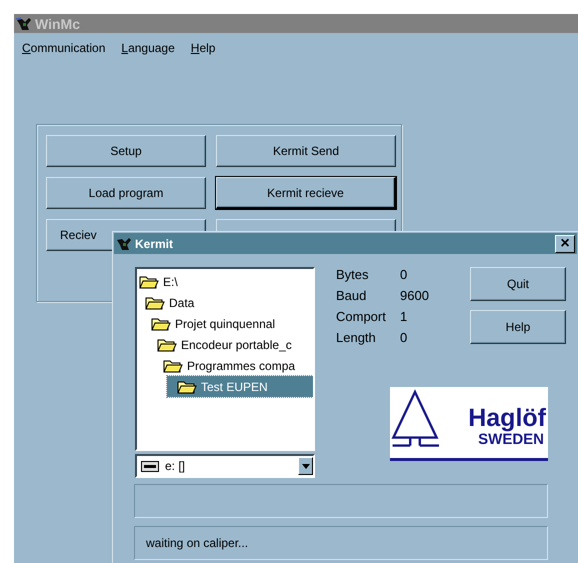 Image resolution: width=578 pixels, height=563 pixels. I want to click on info-label: Bytes, so click(353, 275).